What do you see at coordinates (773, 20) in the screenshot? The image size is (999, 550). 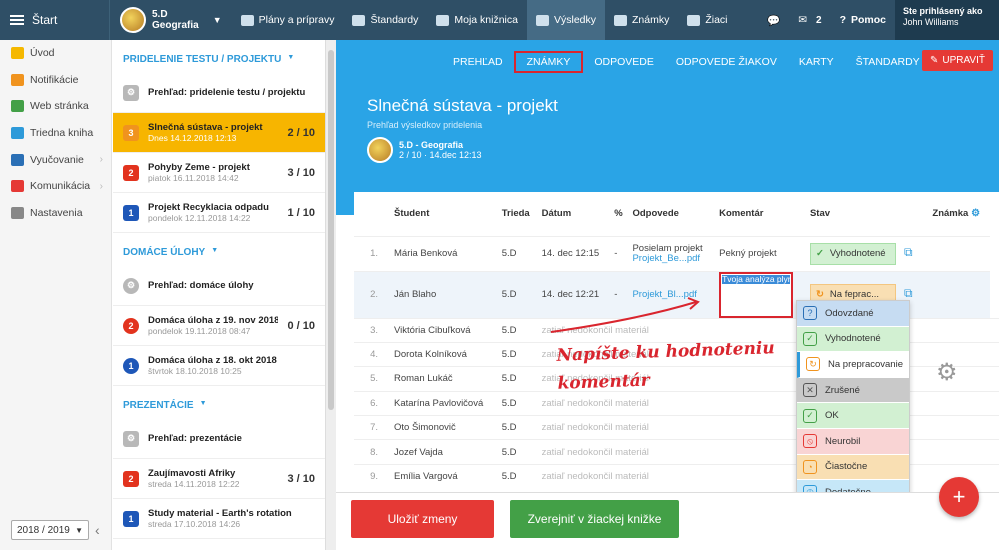 I see `chat-icon: 💬` at bounding box center [773, 20].